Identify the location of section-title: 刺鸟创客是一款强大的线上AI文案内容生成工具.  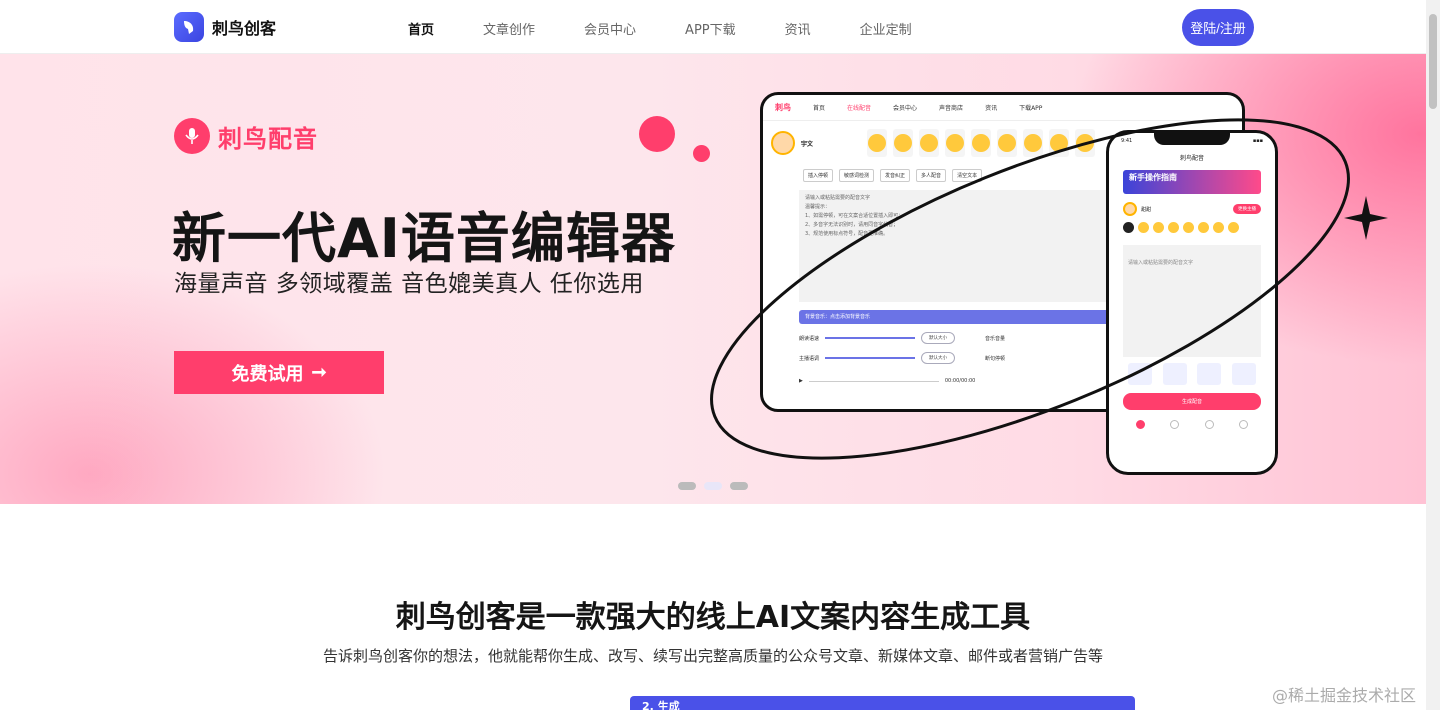
(713, 617).